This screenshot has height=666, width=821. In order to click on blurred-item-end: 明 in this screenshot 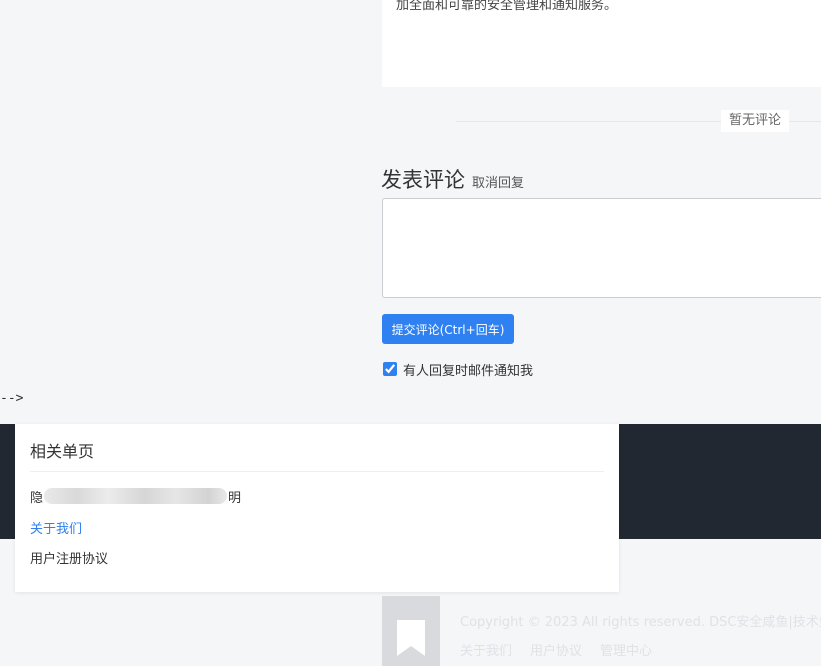, I will do `click(234, 498)`.